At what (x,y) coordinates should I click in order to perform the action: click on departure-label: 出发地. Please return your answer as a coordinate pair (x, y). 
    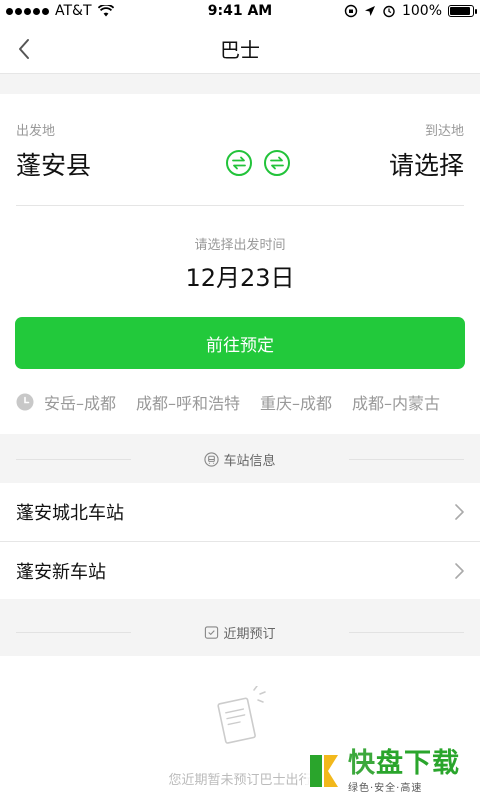
    Looking at the image, I should click on (36, 131).